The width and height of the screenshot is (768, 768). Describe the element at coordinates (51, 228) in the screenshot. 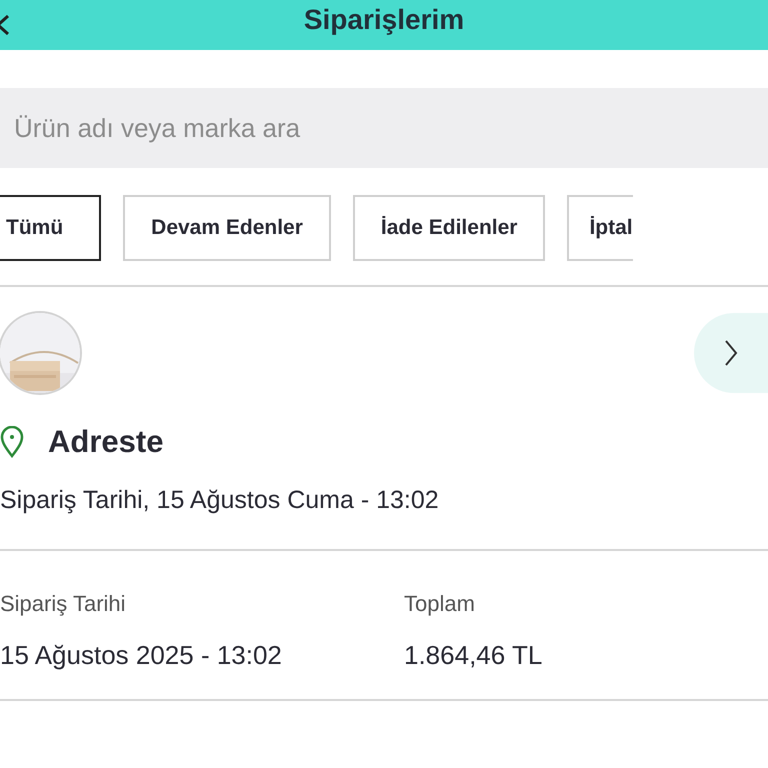

I see `filter-tab: Tümü` at that location.